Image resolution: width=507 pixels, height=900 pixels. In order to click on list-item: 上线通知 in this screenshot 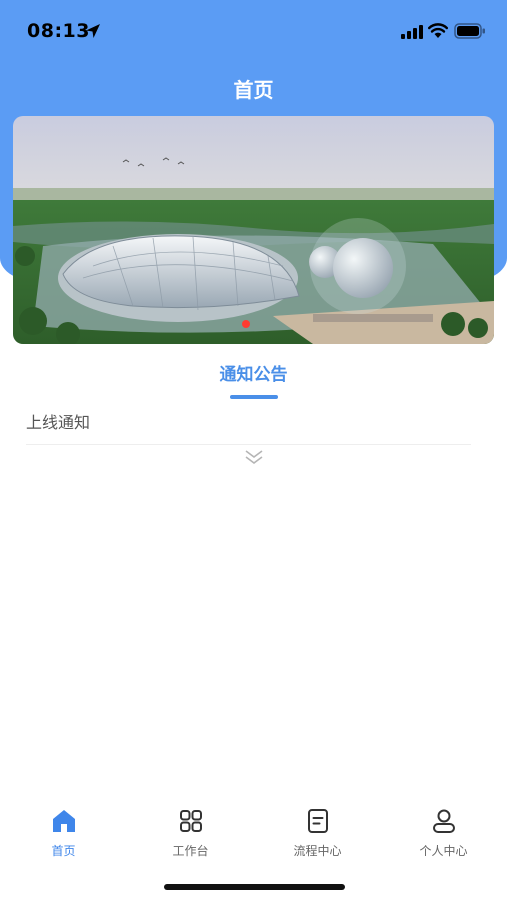, I will do `click(248, 428)`.